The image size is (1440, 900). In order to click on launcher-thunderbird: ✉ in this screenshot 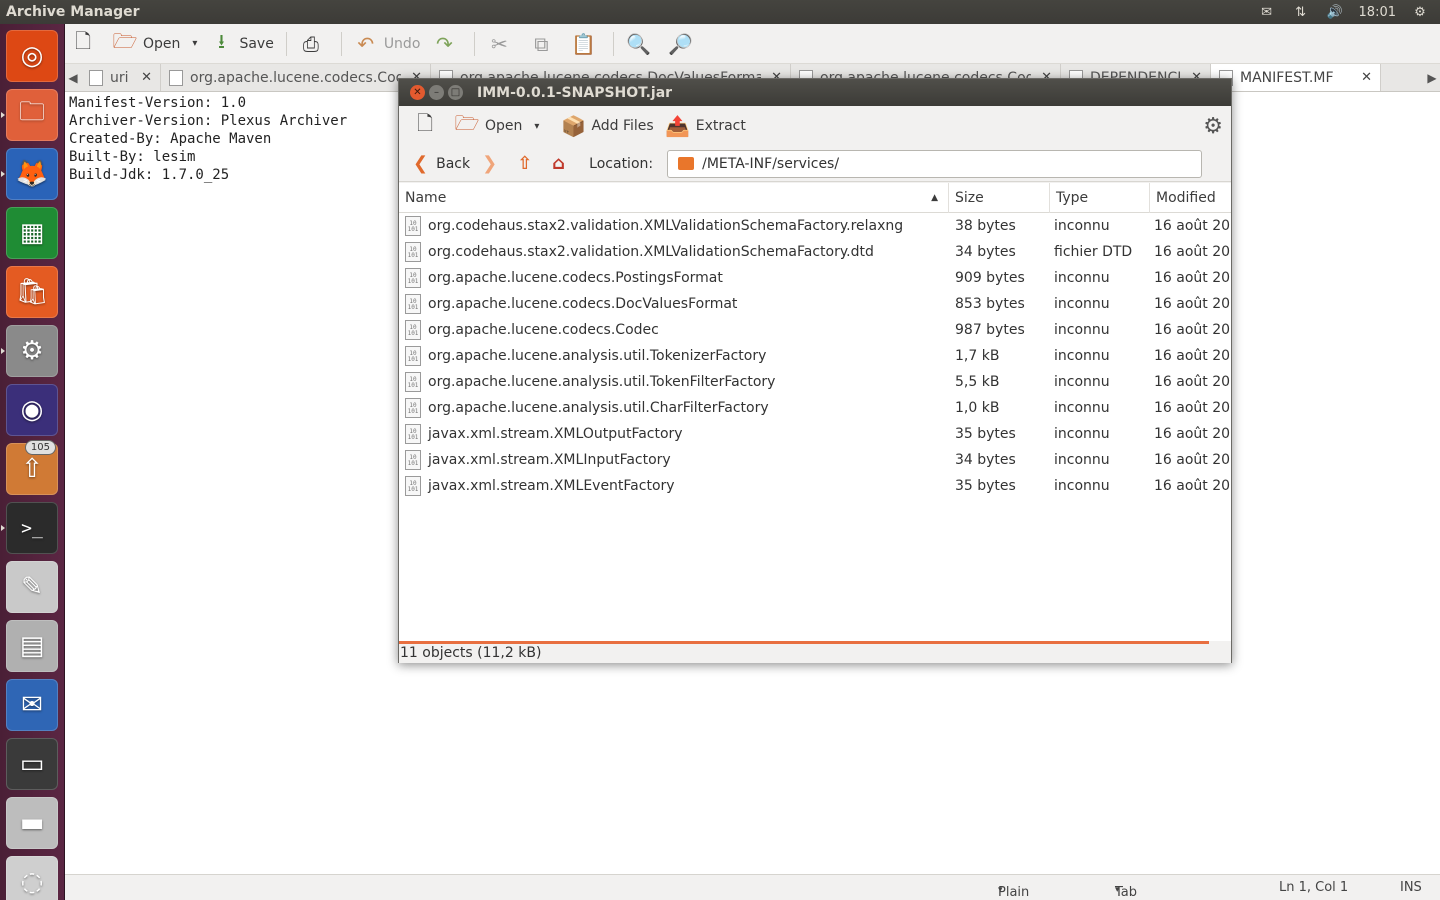, I will do `click(32, 705)`.